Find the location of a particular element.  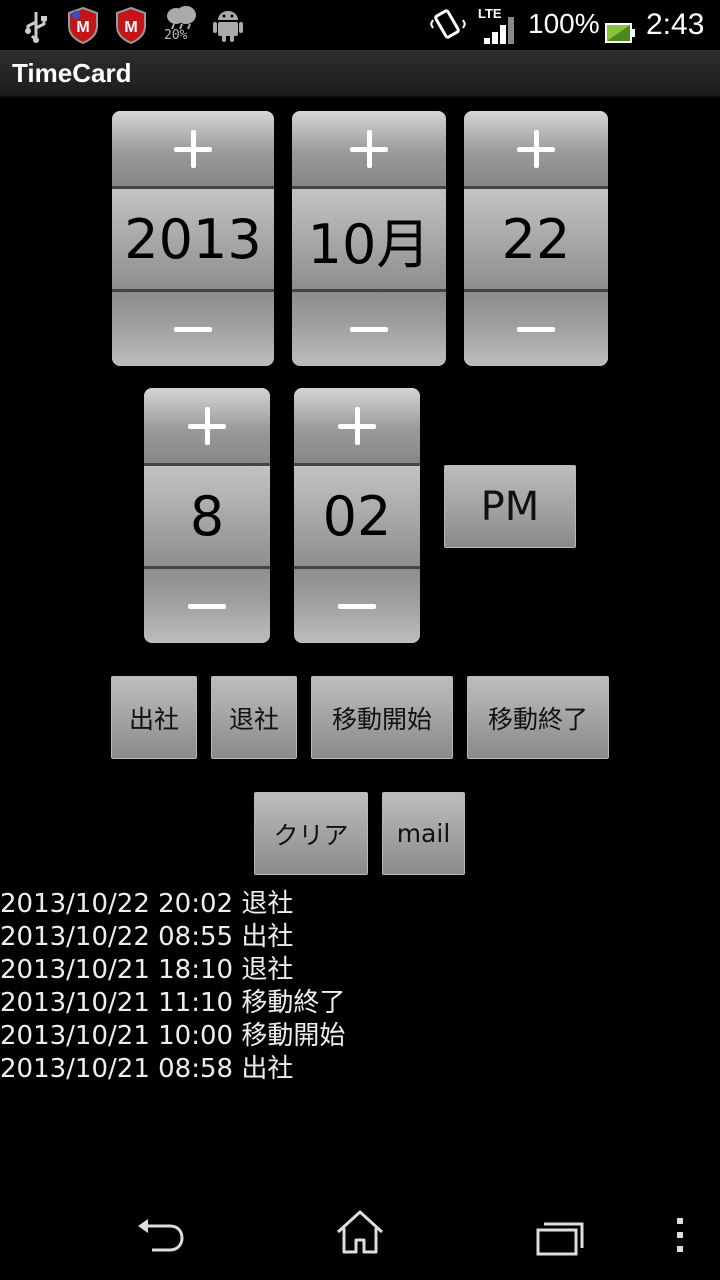

log-entry: 2013/10/21 11:10 移動終了 is located at coordinates (173, 1003).